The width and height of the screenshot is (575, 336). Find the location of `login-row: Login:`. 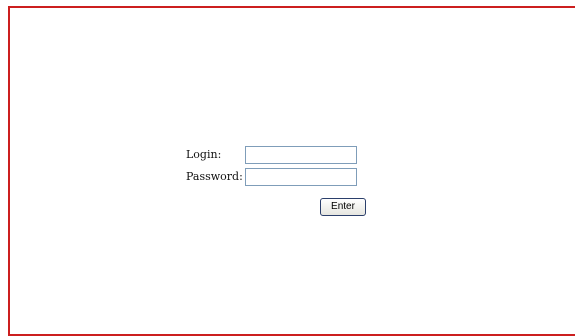

login-row: Login: is located at coordinates (276, 155).